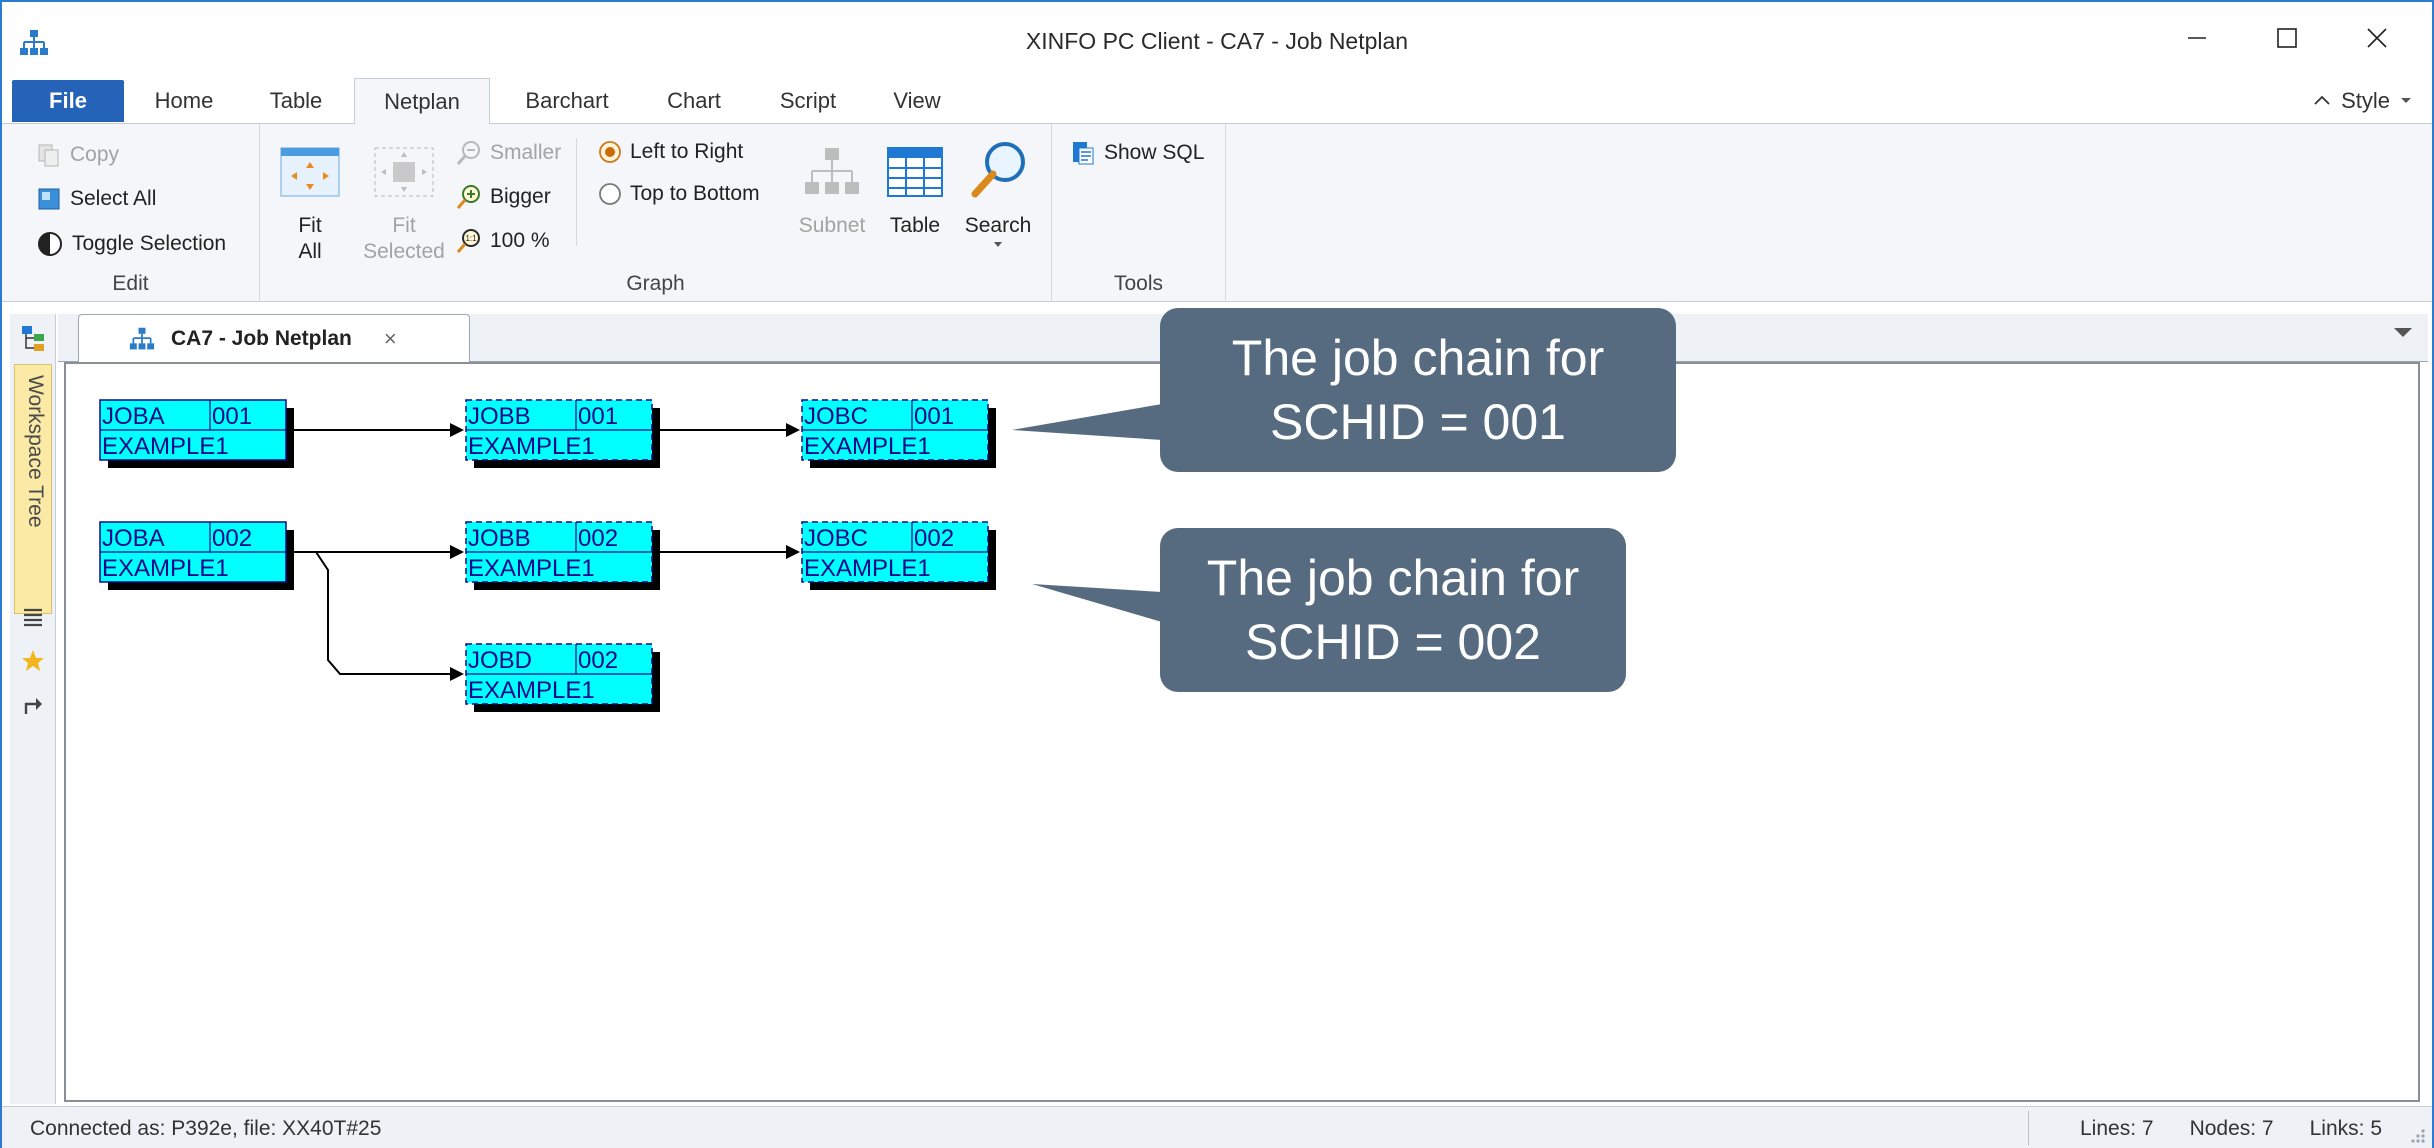 The width and height of the screenshot is (2434, 1148). Describe the element at coordinates (130, 283) in the screenshot. I see `edit-group-label: Edit` at that location.